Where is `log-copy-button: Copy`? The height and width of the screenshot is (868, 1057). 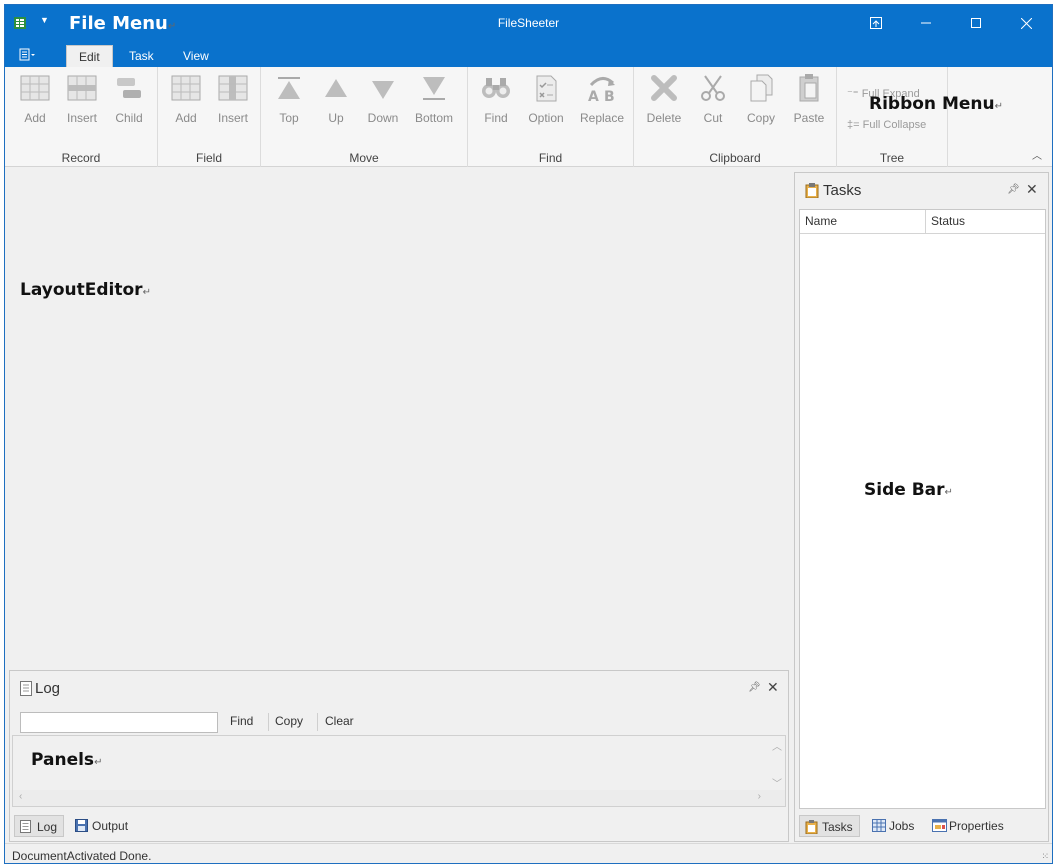
log-copy-button: Copy is located at coordinates (289, 721).